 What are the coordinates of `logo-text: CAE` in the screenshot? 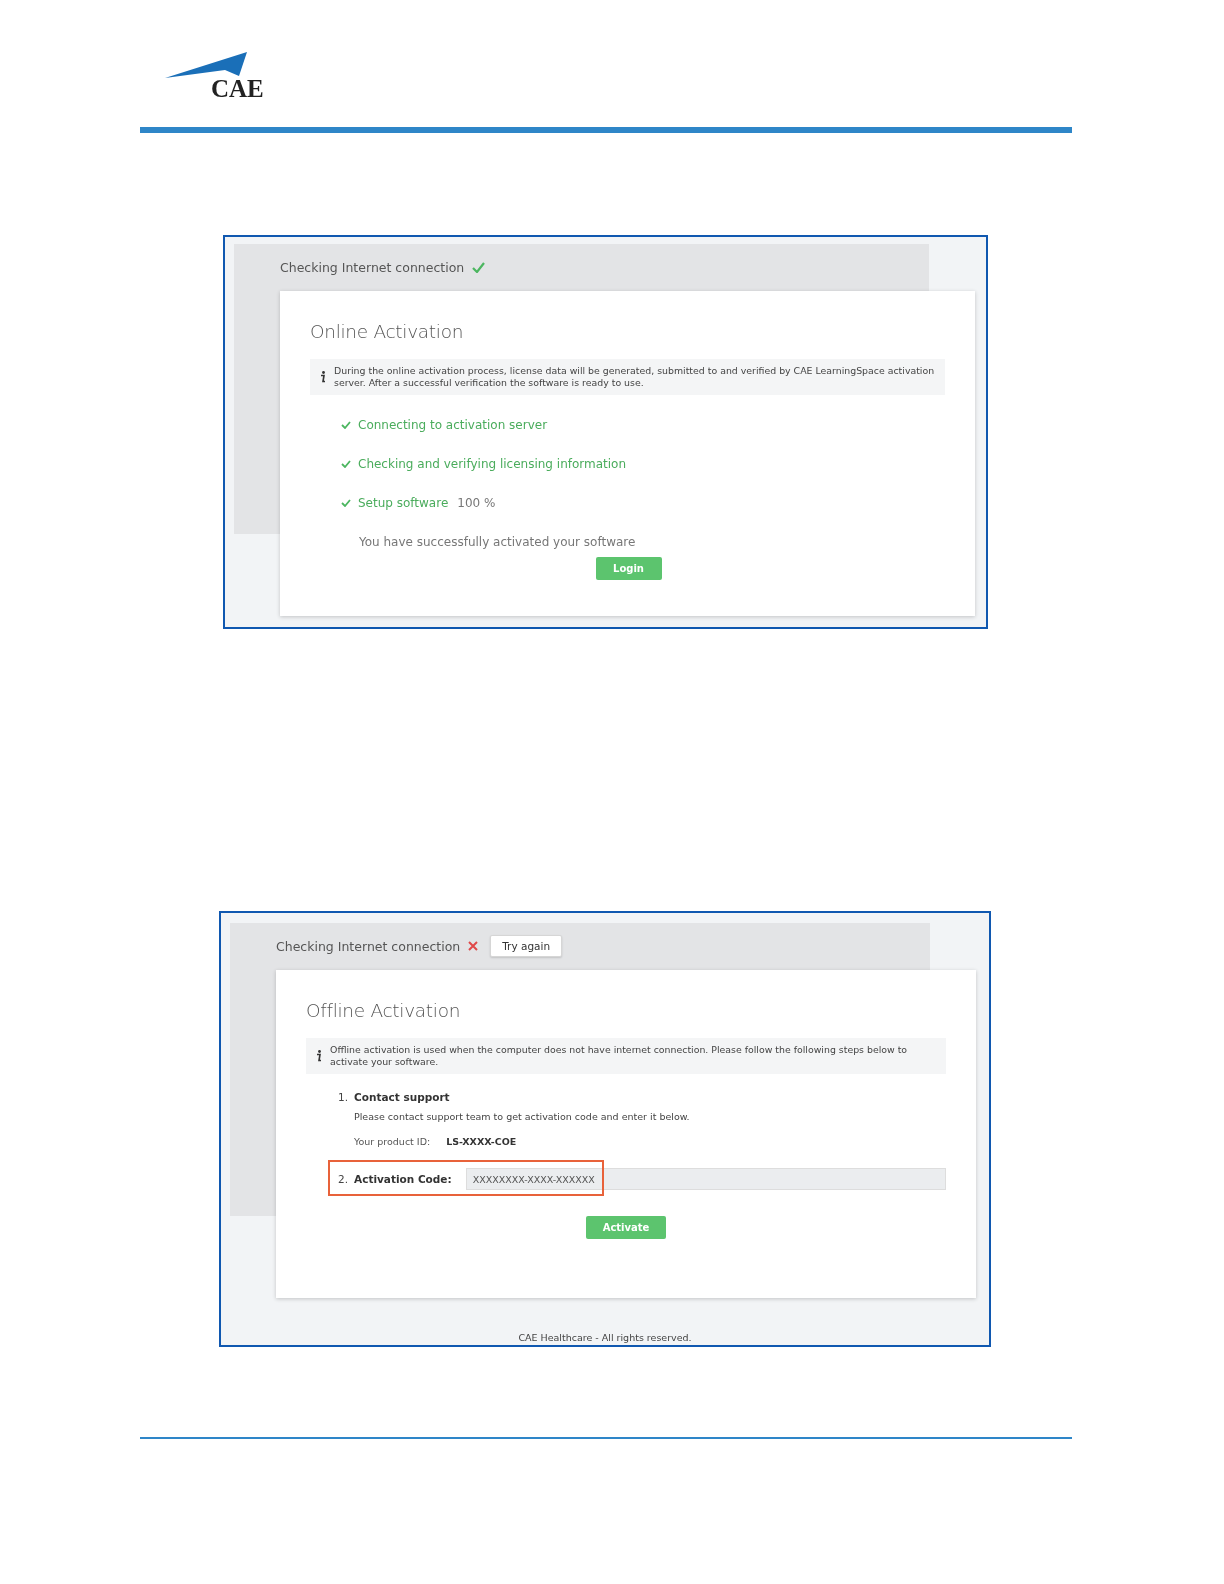 It's located at (237, 88).